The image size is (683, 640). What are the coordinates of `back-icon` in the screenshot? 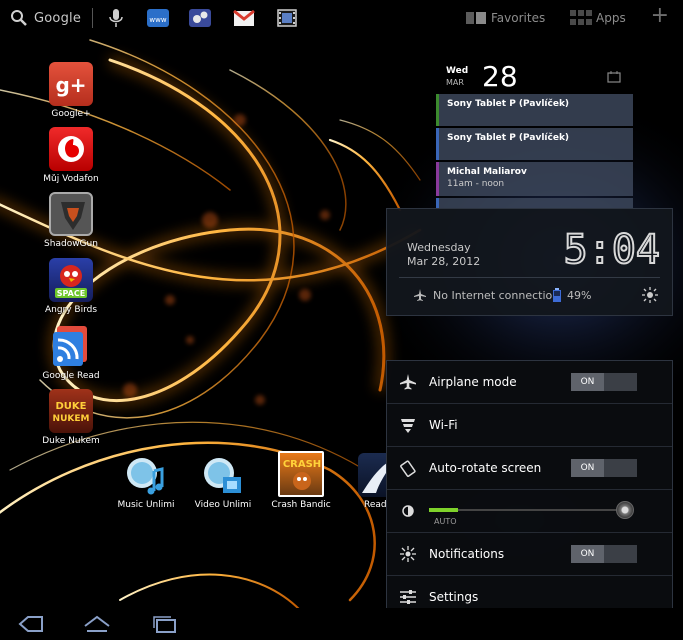 It's located at (30, 624).